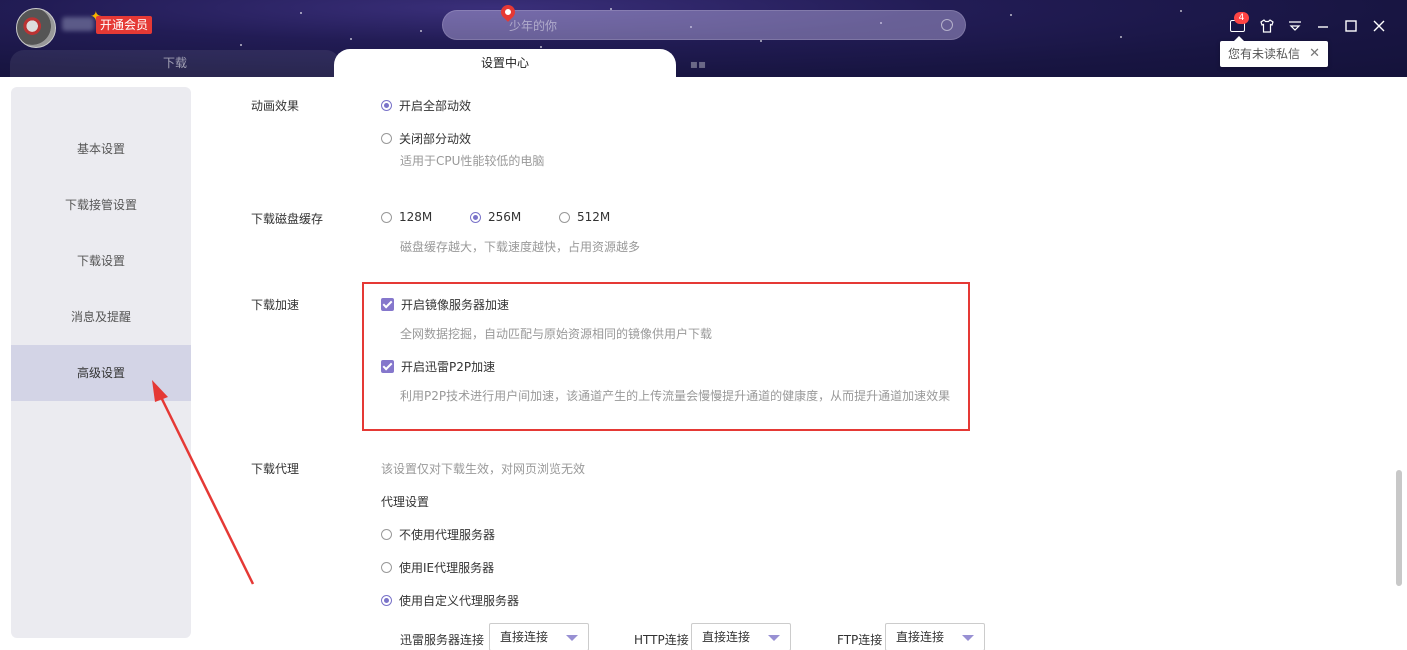  What do you see at coordinates (101, 205) in the screenshot?
I see `sidebar-item-download-takeover: 下载接管设置` at bounding box center [101, 205].